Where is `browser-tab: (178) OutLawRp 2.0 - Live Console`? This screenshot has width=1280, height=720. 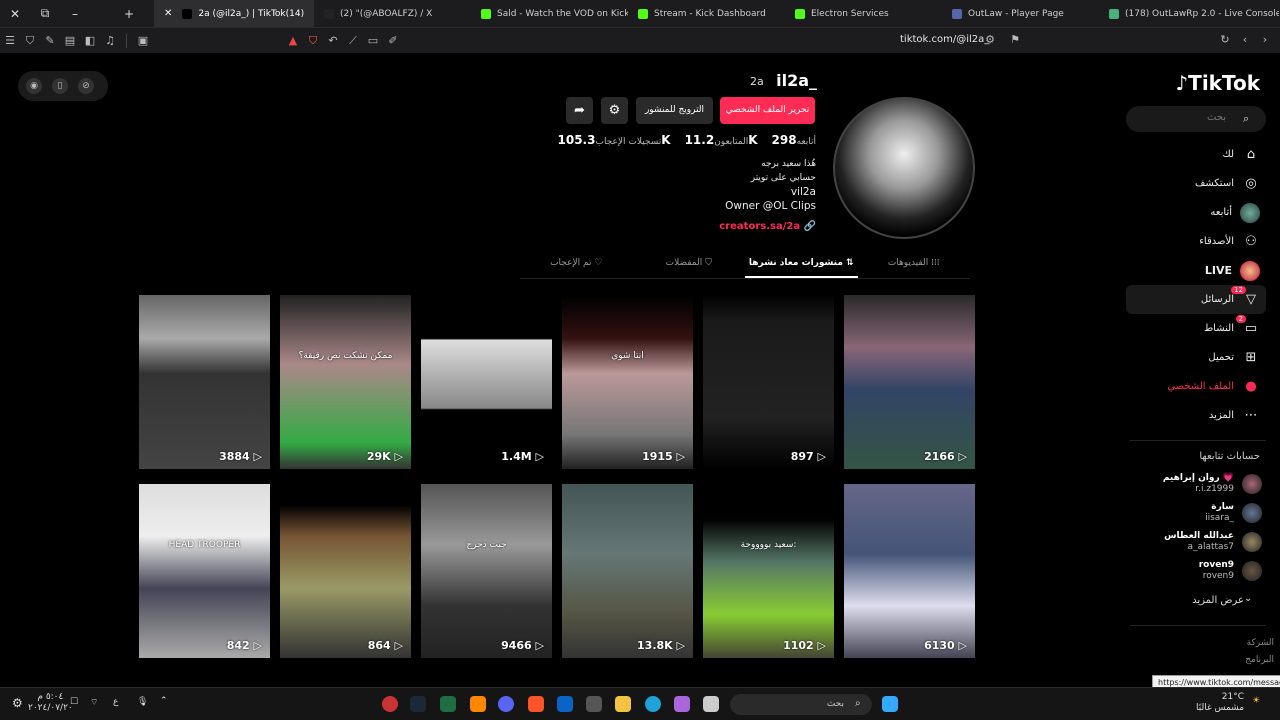 browser-tab: (178) OutLawRp 2.0 - Live Console is located at coordinates (1189, 13).